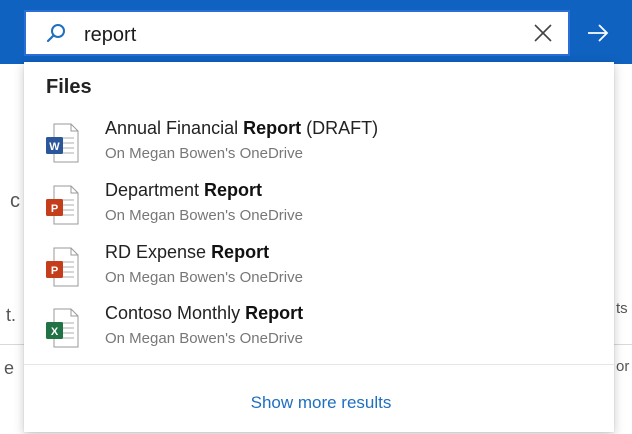 This screenshot has height=434, width=632. Describe the element at coordinates (623, 366) in the screenshot. I see `background-text: or` at that location.